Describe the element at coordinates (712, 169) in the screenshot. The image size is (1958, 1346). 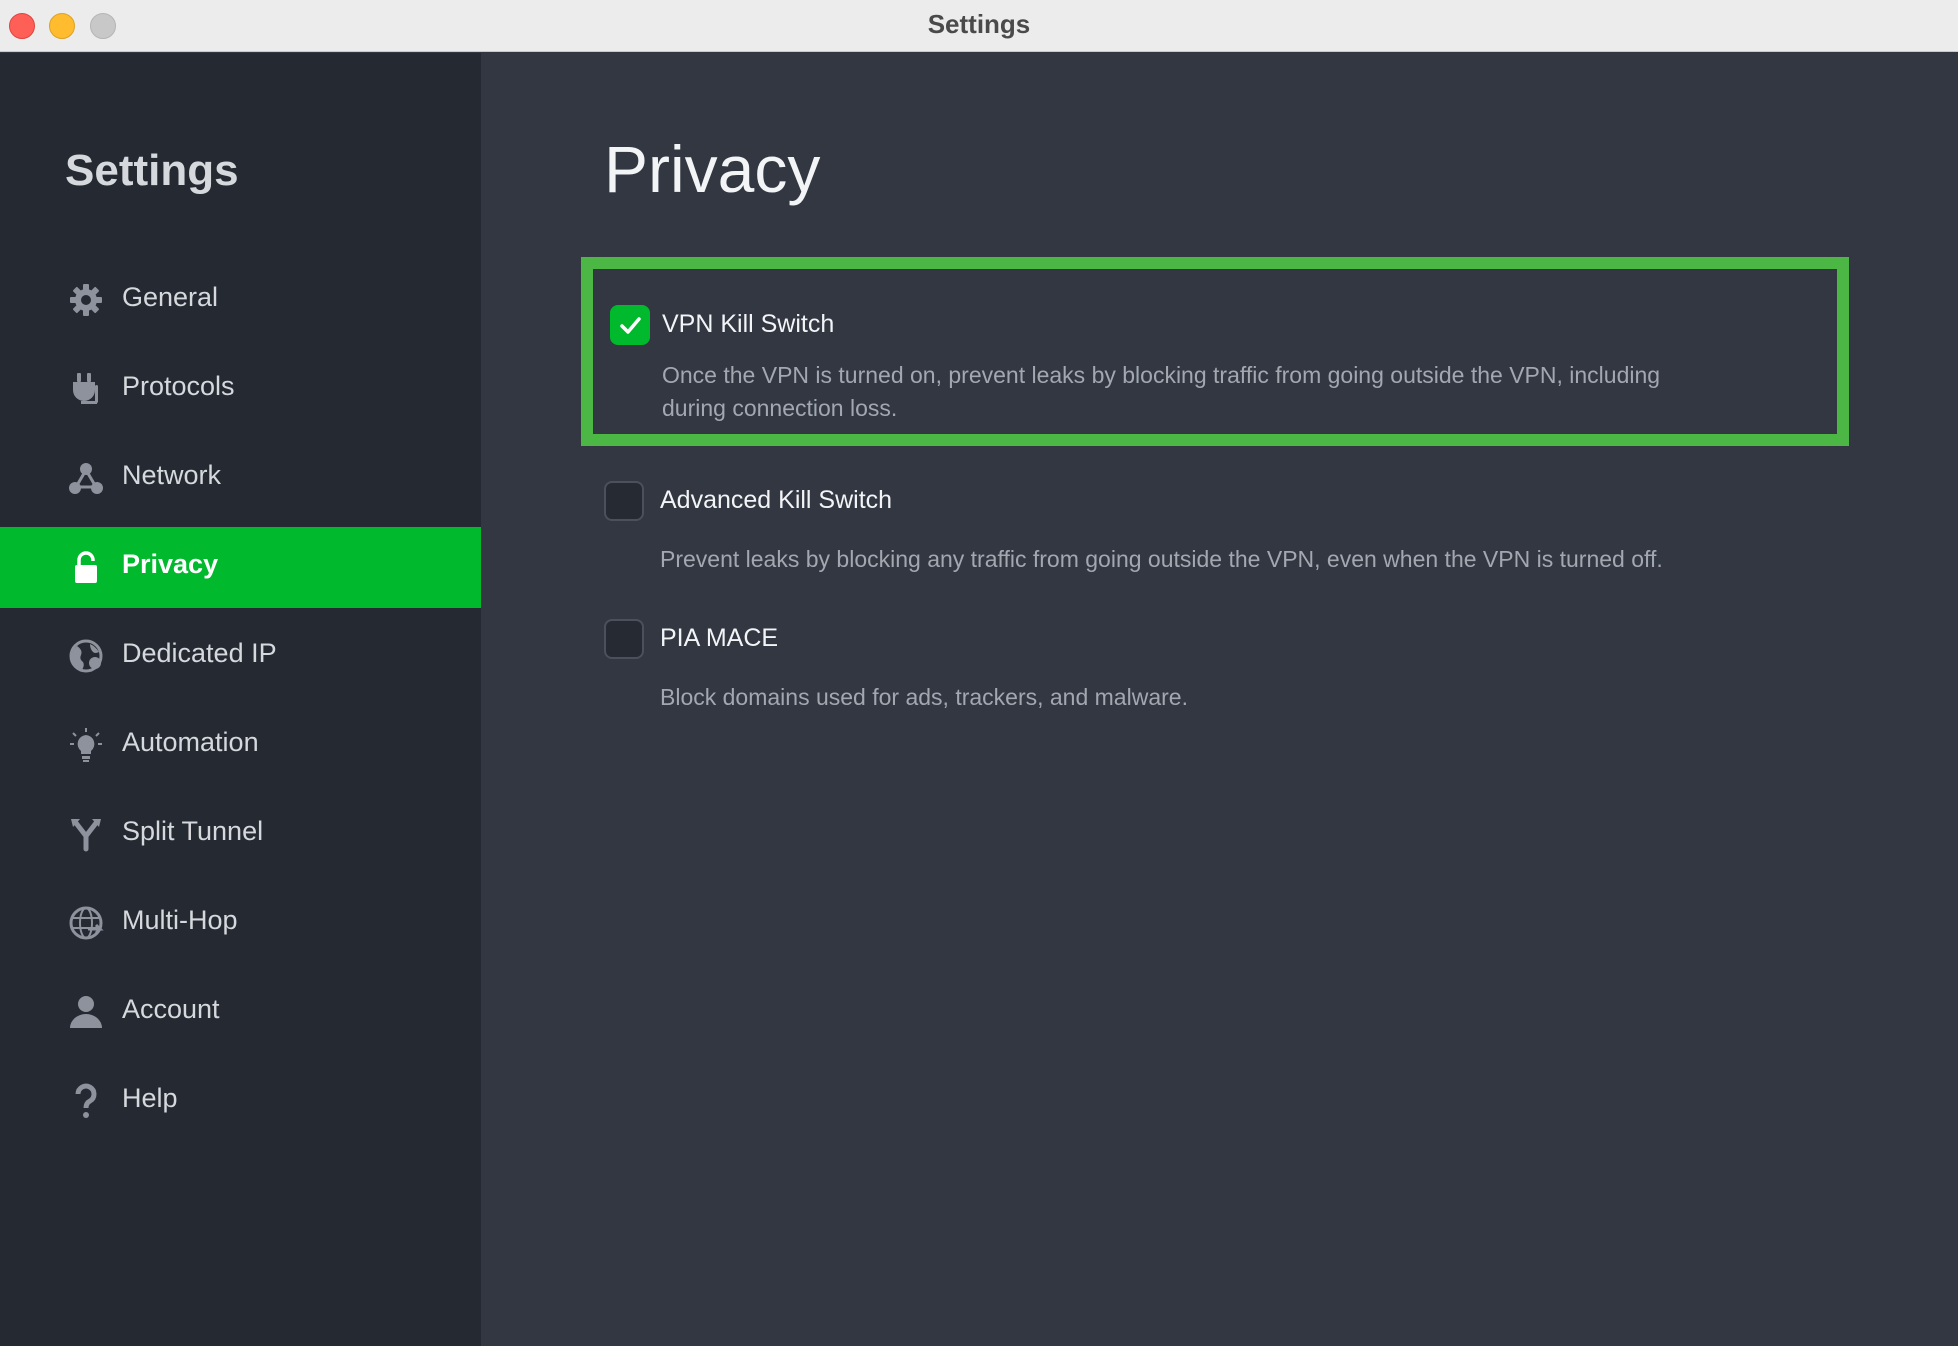
I see `page-title: Privacy` at that location.